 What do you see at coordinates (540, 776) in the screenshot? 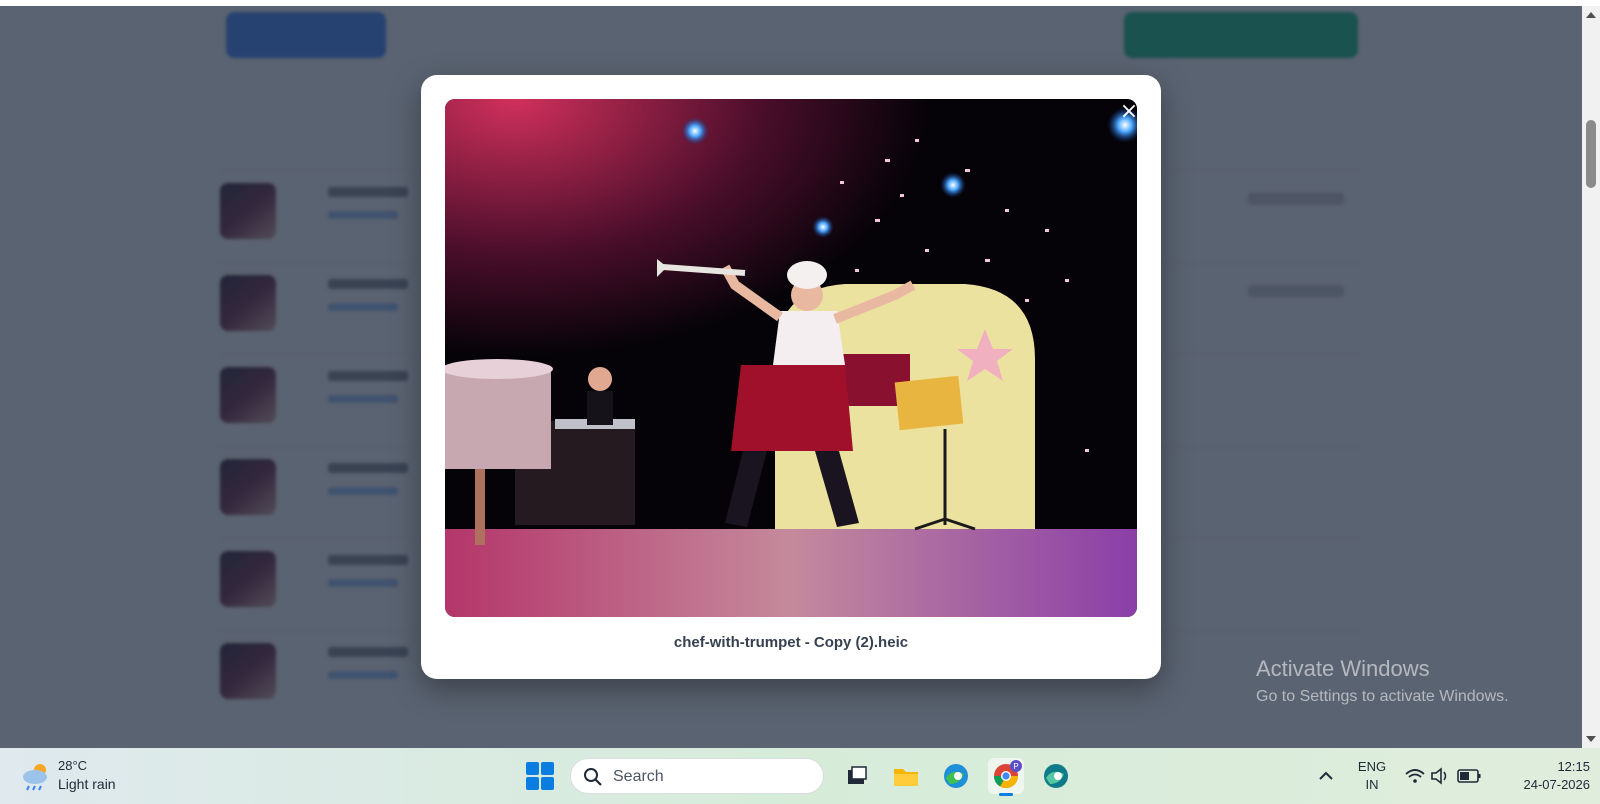
I see `start-button` at bounding box center [540, 776].